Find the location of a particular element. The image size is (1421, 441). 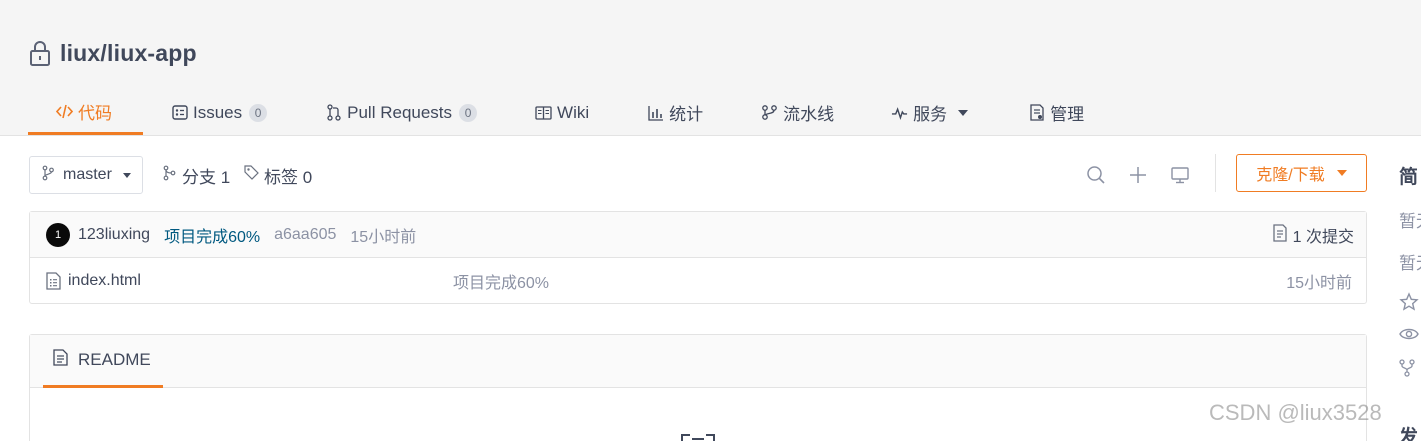

pull-request-icon is located at coordinates (333, 112).